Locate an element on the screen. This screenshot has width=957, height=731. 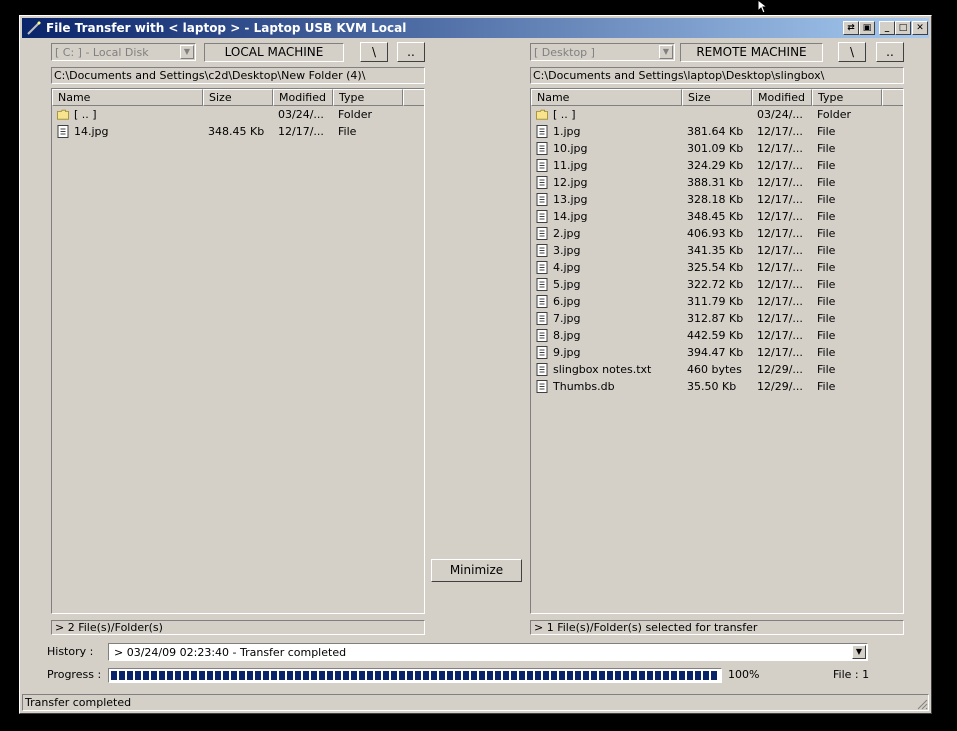
progress-fill is located at coordinates (415, 675).